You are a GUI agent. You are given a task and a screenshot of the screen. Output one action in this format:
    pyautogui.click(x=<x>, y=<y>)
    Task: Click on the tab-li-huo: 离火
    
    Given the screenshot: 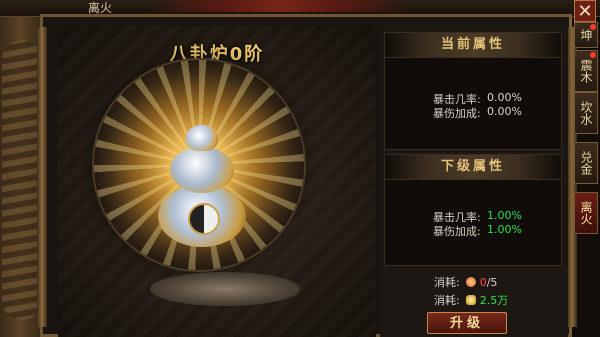 What is the action you would take?
    pyautogui.click(x=586, y=213)
    